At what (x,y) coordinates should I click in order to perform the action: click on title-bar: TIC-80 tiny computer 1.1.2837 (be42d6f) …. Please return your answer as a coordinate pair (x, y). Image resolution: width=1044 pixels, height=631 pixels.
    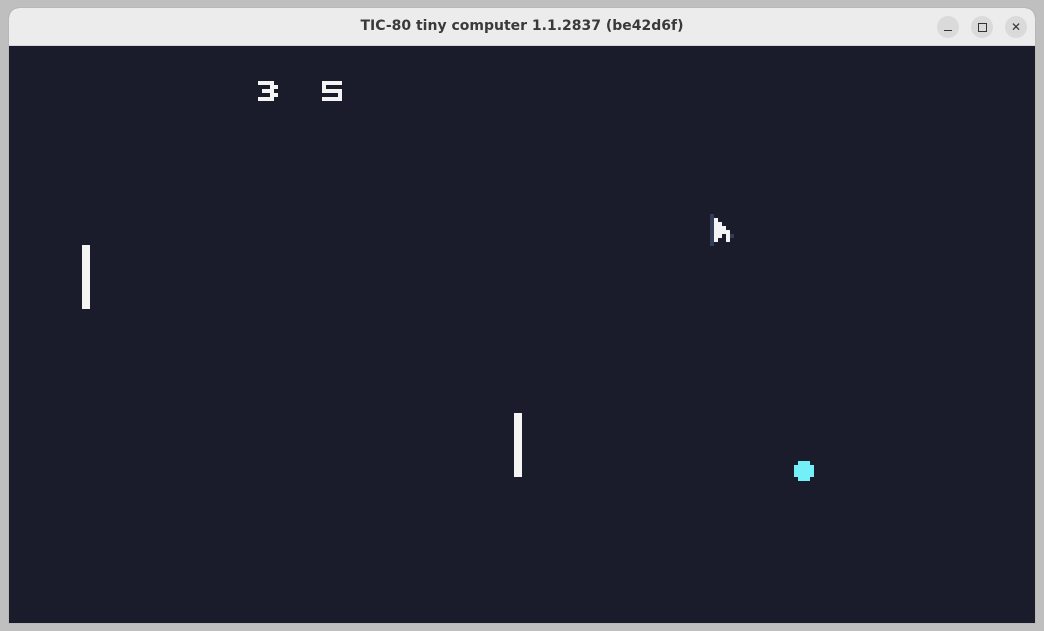
    Looking at the image, I should click on (522, 27).